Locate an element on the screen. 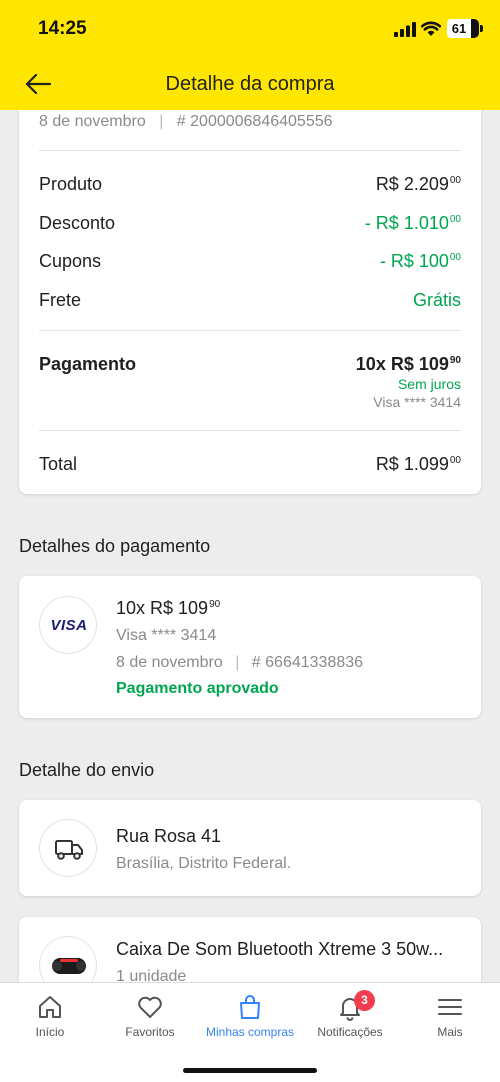 The height and width of the screenshot is (1082, 500). truck-icon-circle is located at coordinates (68, 848).